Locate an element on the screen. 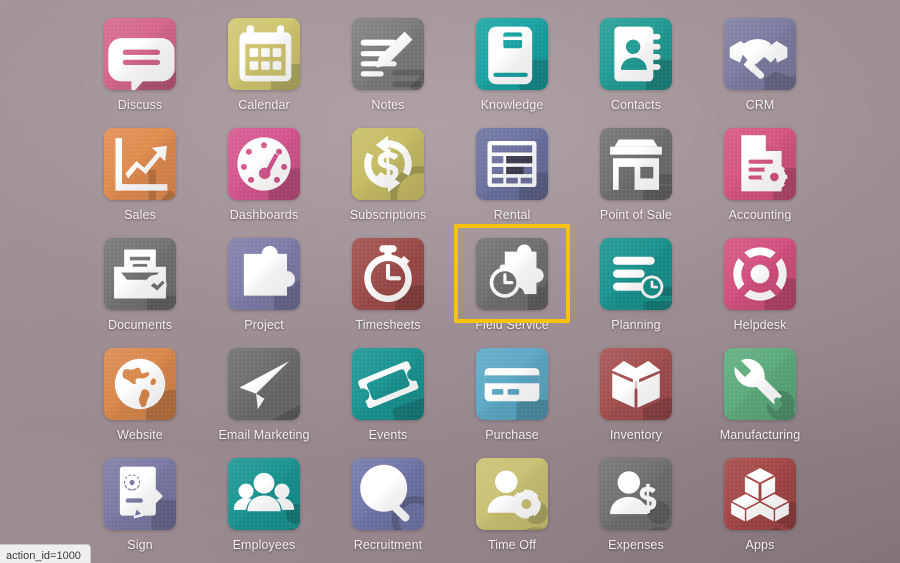  app-label: Expenses is located at coordinates (636, 545).